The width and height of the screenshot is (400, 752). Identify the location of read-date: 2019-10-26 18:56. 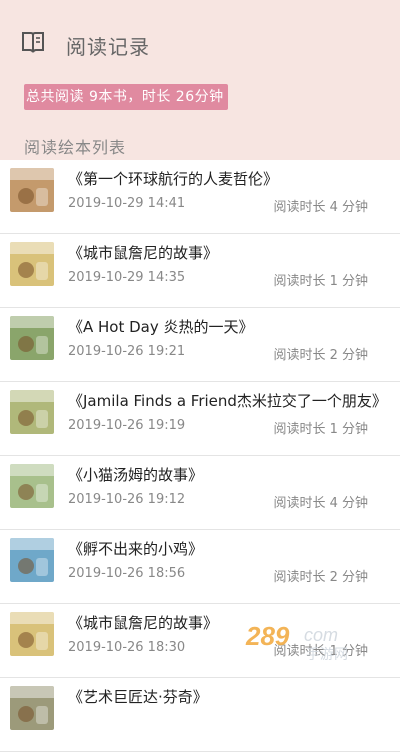
(127, 573).